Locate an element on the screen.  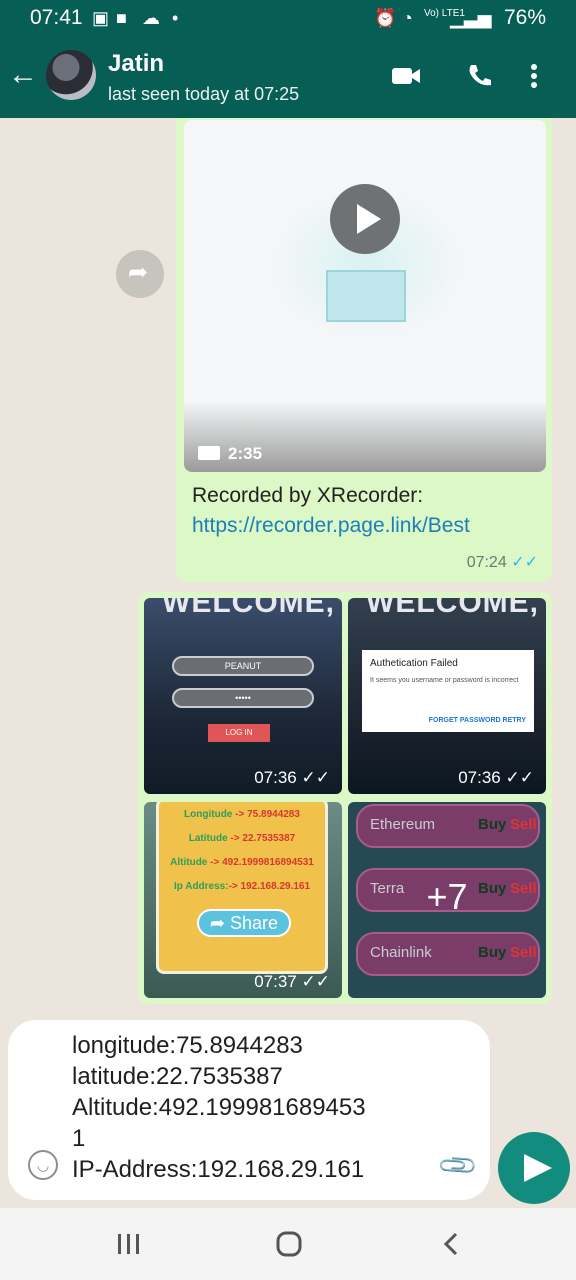
last-seen: last seen today at 07:25 is located at coordinates (204, 94).